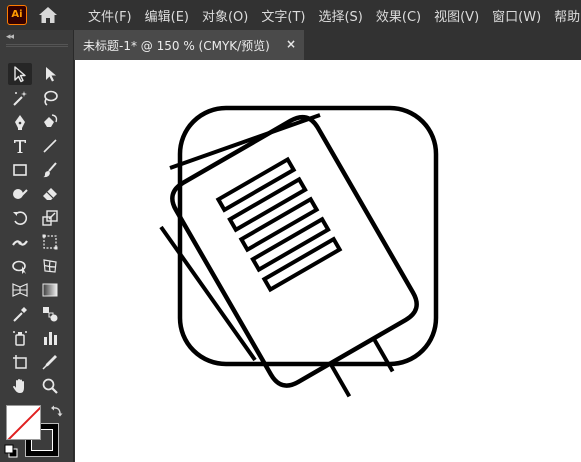 Image resolution: width=581 pixels, height=462 pixels. Describe the element at coordinates (50, 170) in the screenshot. I see `paintbrush-tool` at that location.